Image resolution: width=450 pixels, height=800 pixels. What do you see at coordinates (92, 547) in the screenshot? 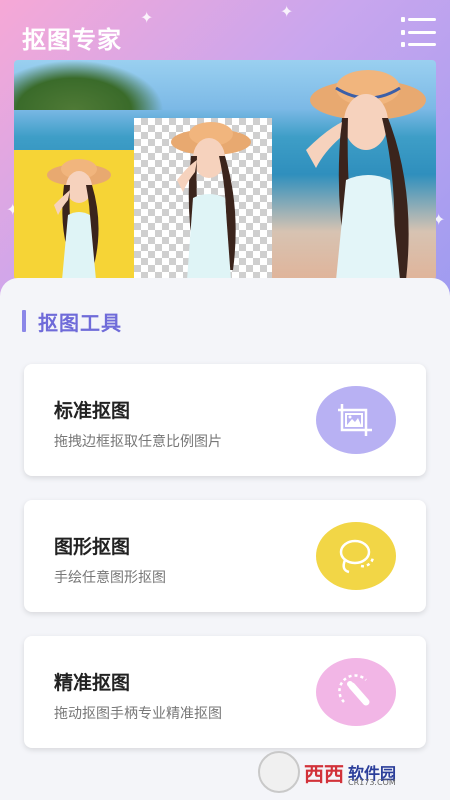
I see `tool-title: 图形抠图` at bounding box center [92, 547].